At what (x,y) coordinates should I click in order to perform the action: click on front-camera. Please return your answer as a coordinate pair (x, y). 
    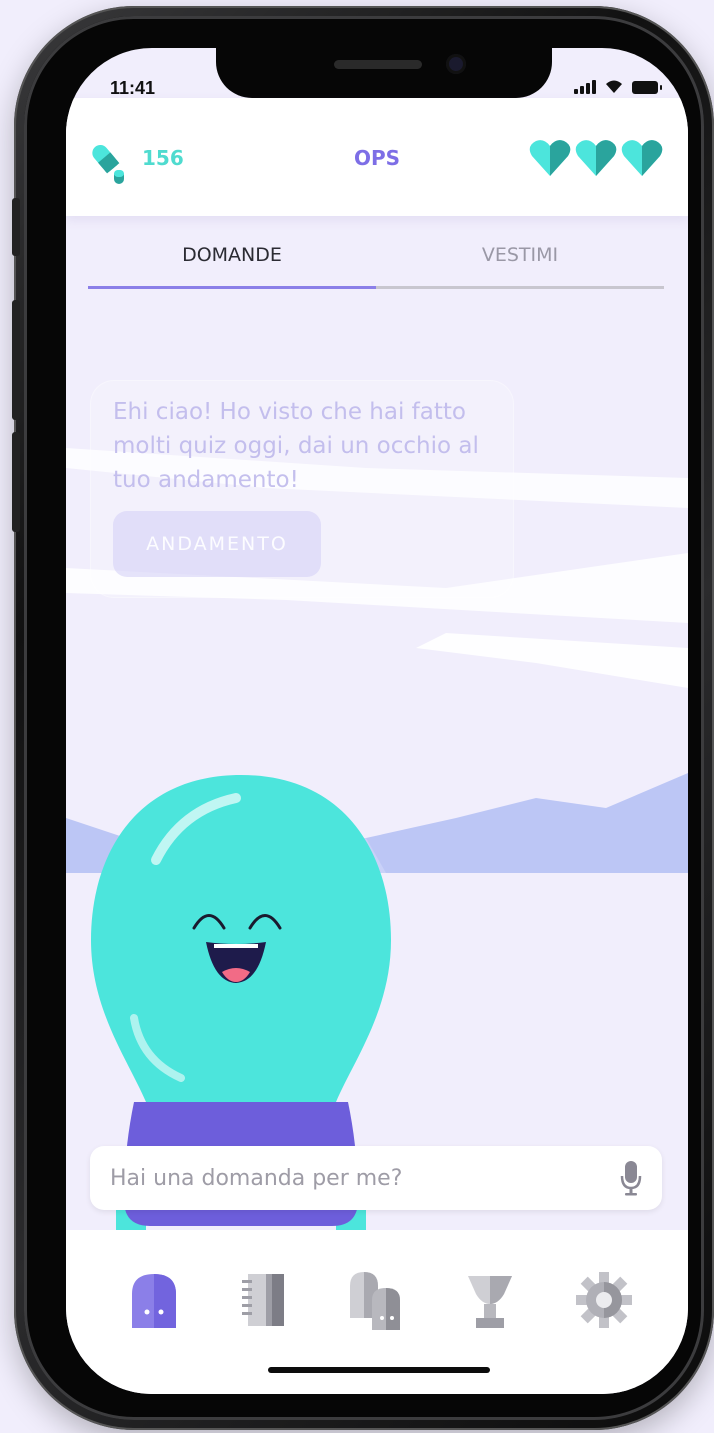
    Looking at the image, I should click on (456, 64).